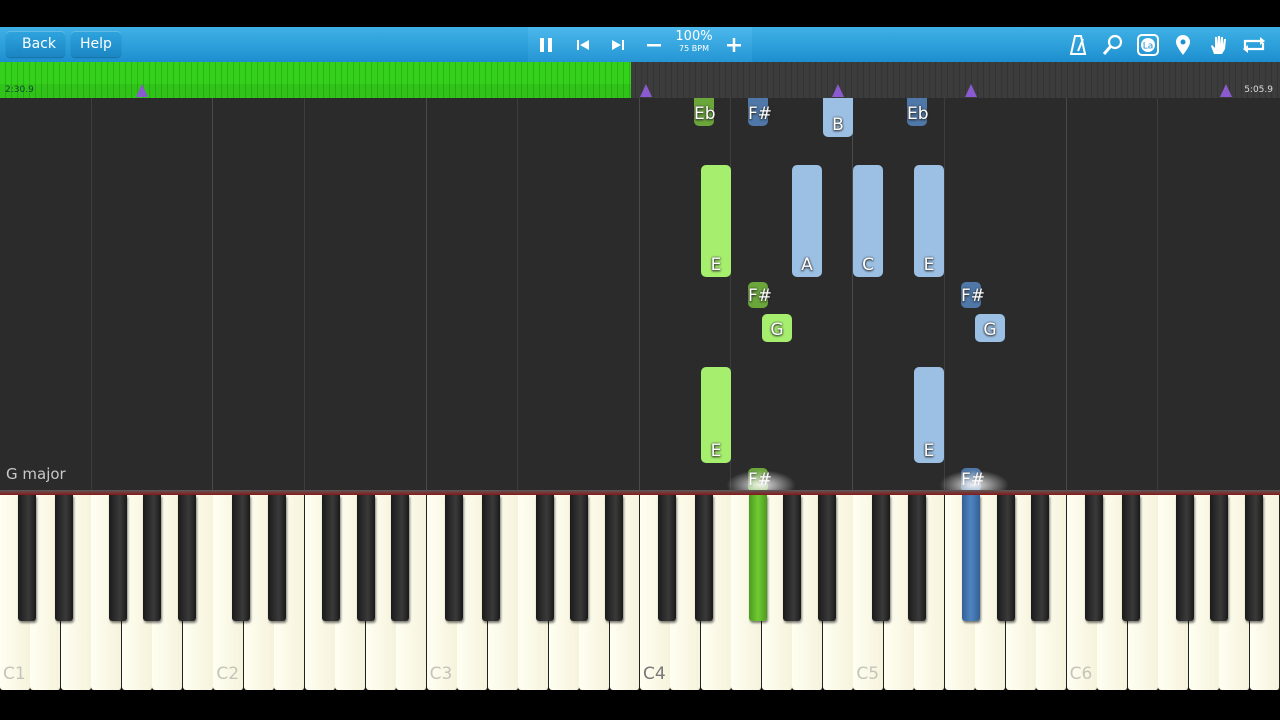 This screenshot has height=720, width=1280. What do you see at coordinates (613, 558) in the screenshot?
I see `black-key-A-sharp3` at bounding box center [613, 558].